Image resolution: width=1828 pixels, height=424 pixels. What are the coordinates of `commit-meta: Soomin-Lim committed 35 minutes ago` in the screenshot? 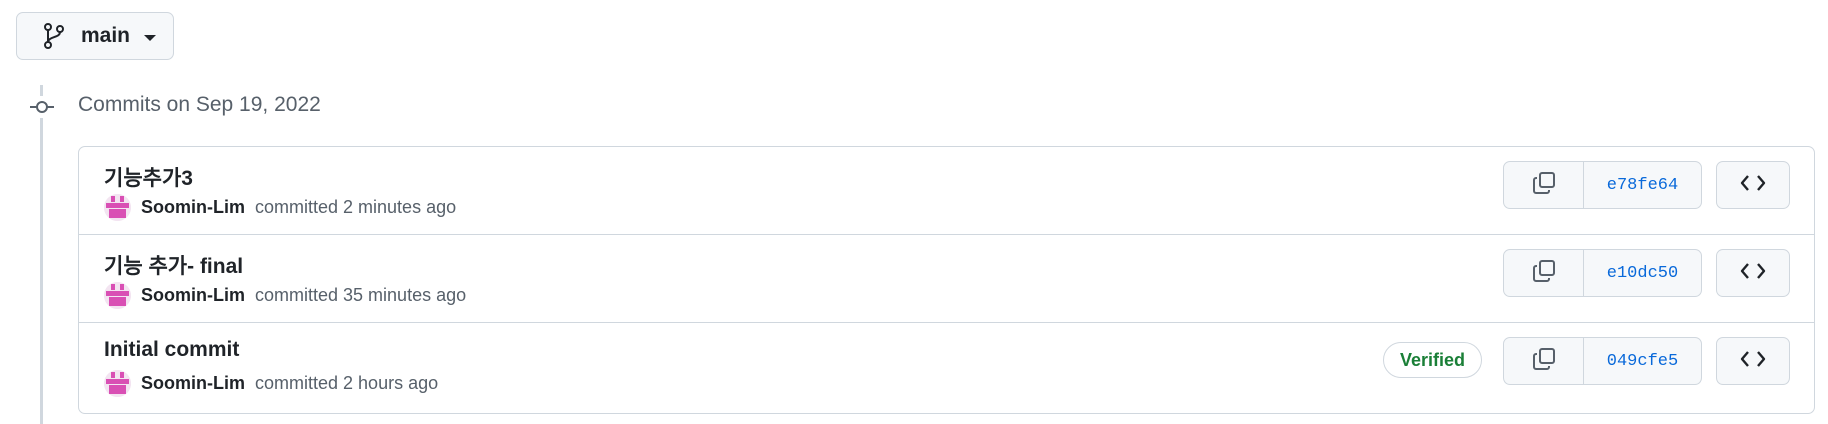 It's located at (285, 295).